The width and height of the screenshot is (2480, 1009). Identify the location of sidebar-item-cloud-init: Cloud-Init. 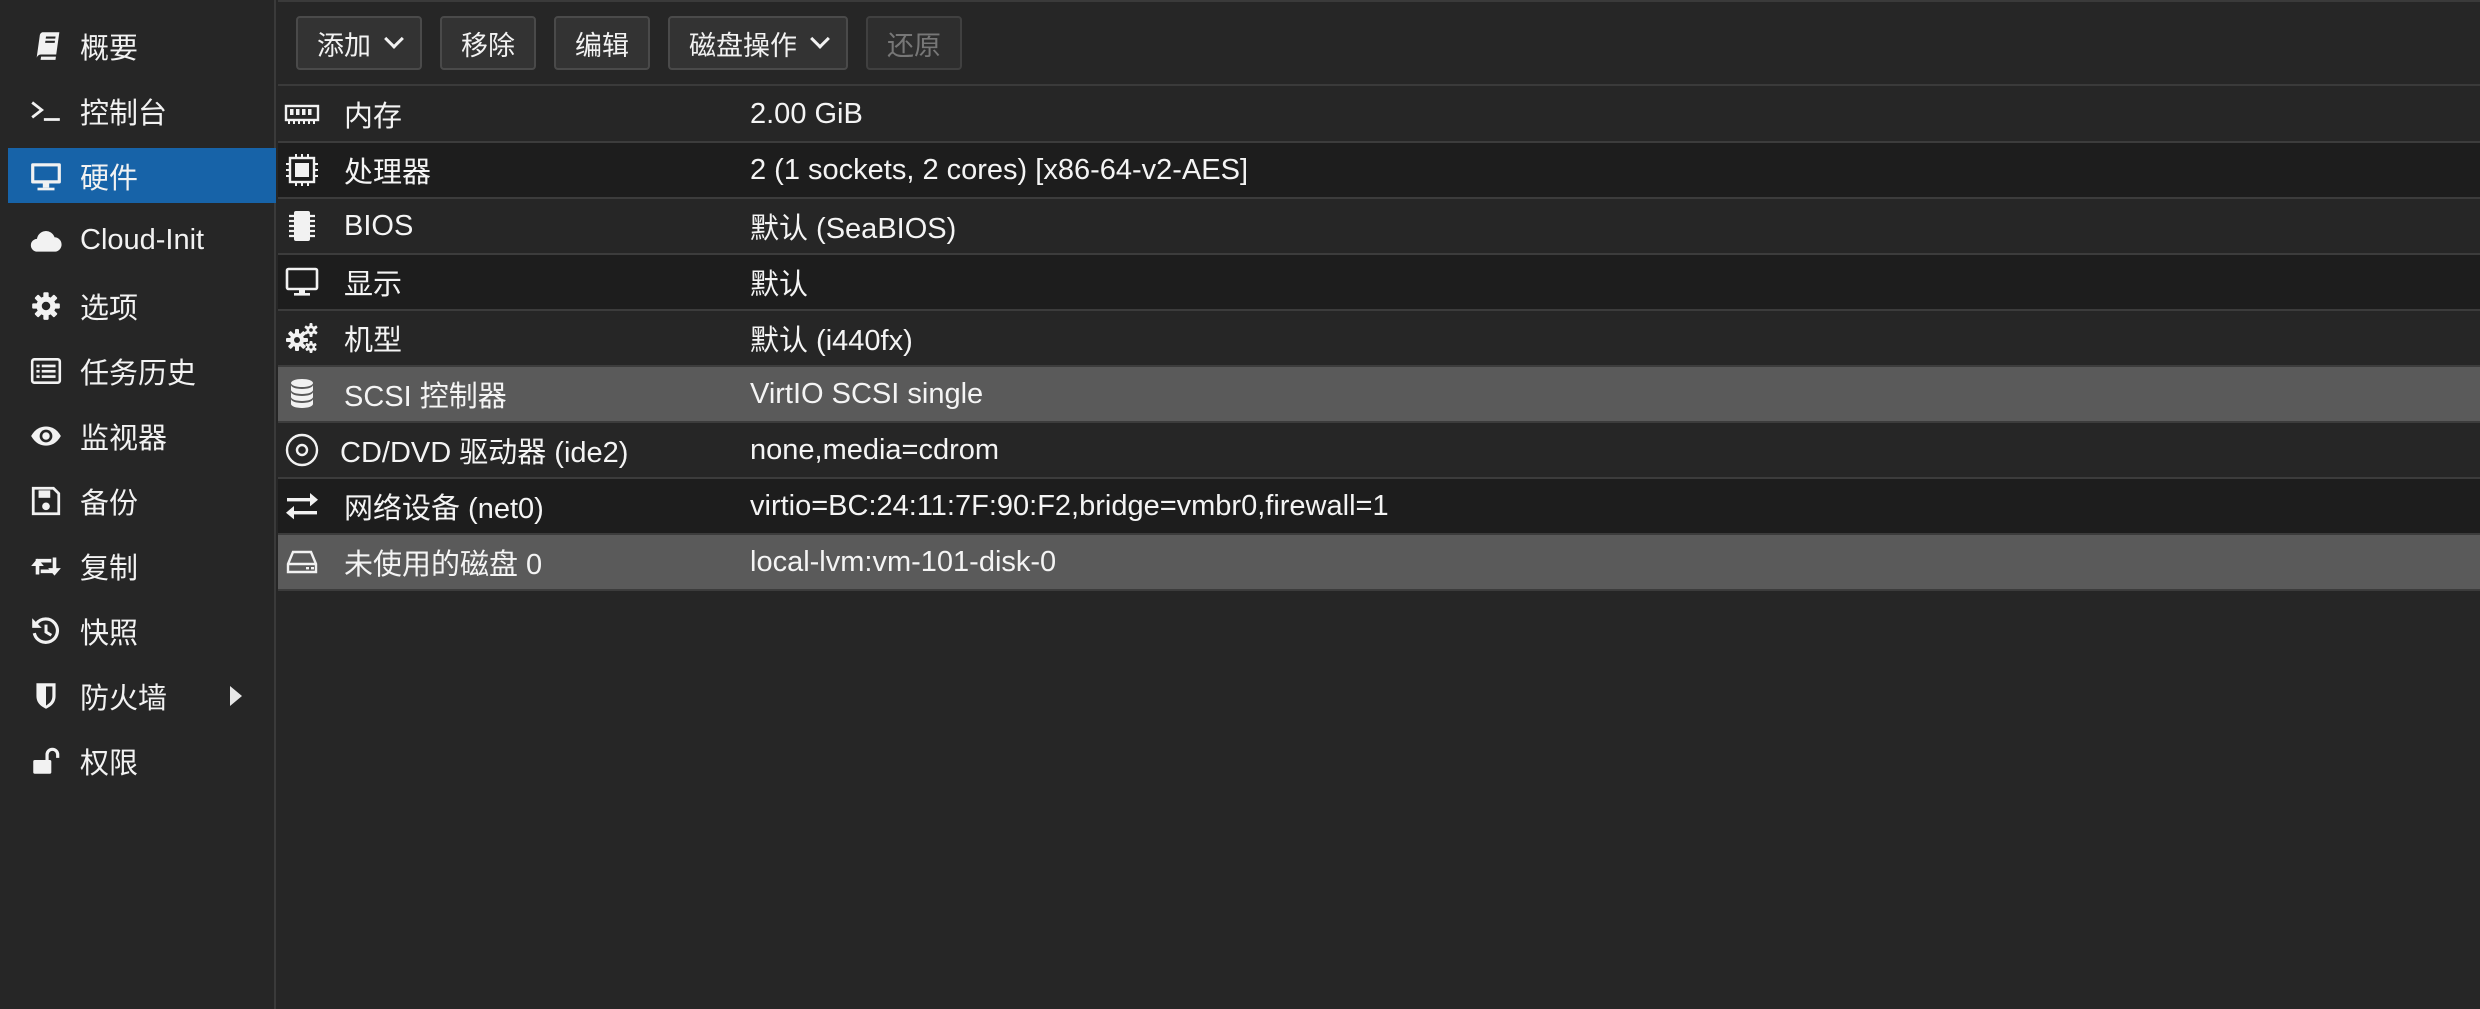
(142, 240).